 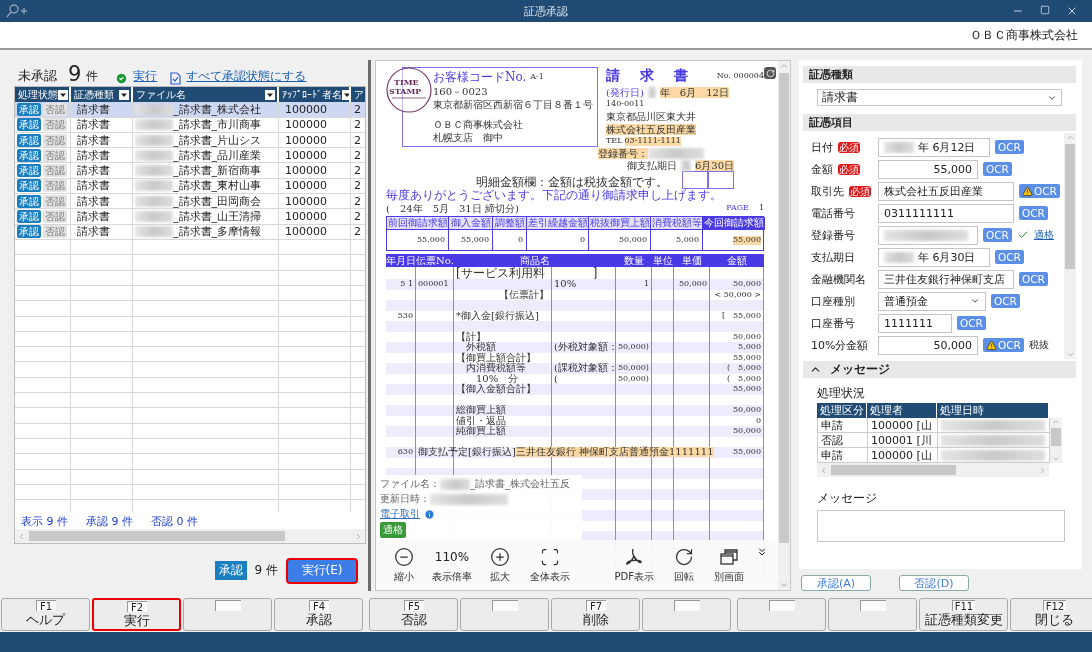 What do you see at coordinates (1072, 11) in the screenshot?
I see `close-icon` at bounding box center [1072, 11].